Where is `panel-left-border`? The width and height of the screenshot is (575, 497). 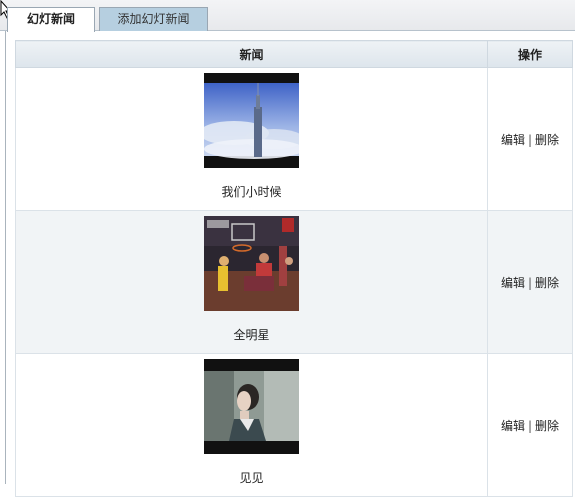 panel-left-border is located at coordinates (5, 257).